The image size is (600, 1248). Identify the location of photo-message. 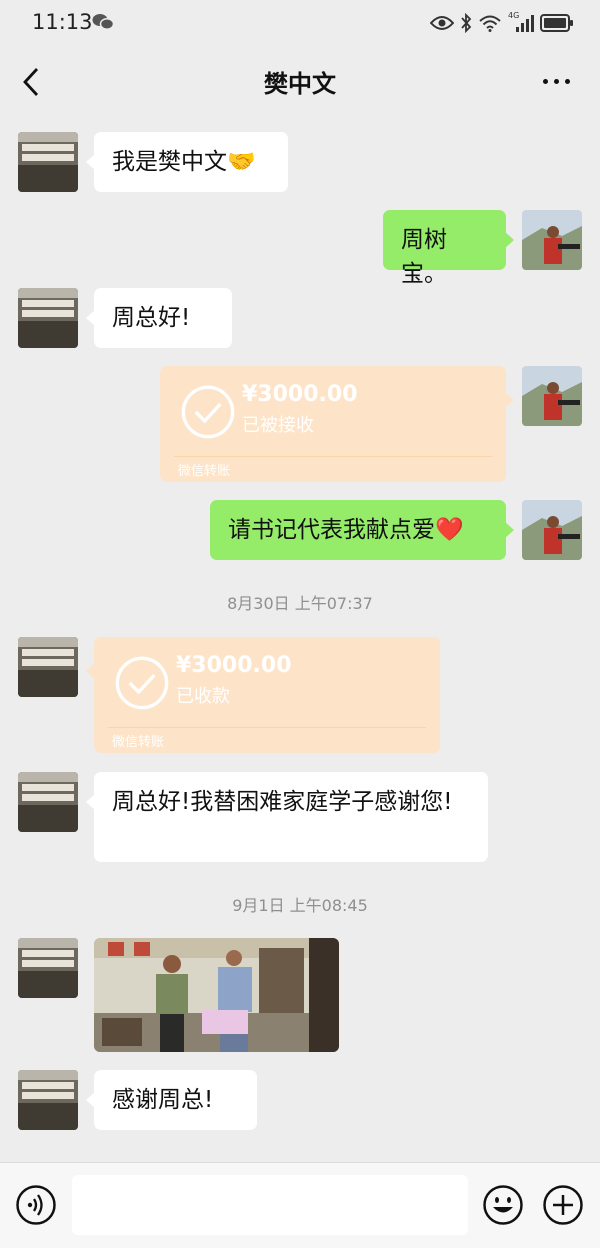
(216, 995).